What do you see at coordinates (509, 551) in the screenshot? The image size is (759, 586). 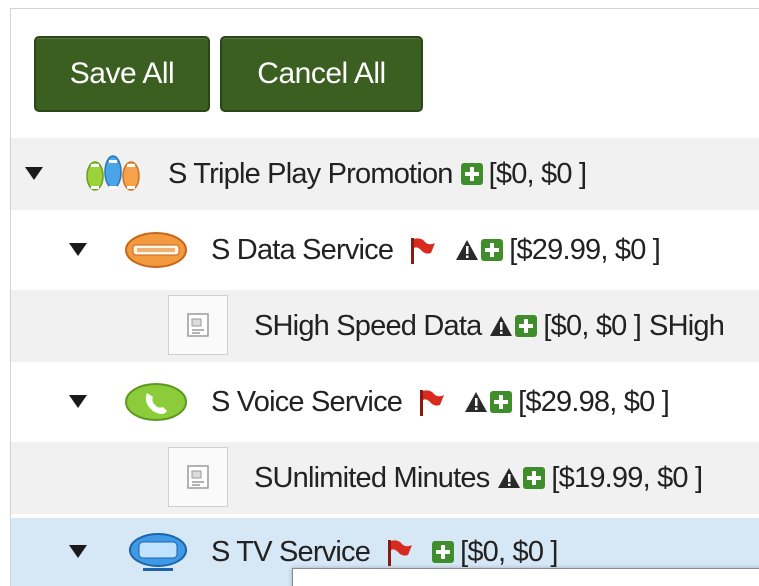 I see `tv-service-price: [$0, $0 ]` at bounding box center [509, 551].